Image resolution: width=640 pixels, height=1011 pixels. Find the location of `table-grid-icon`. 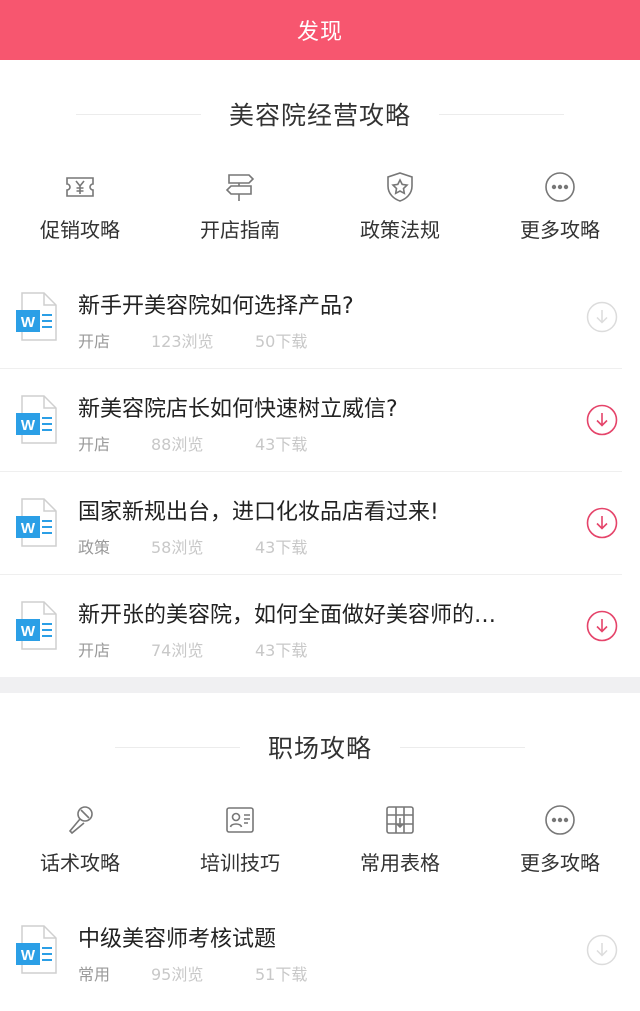

table-grid-icon is located at coordinates (400, 820).